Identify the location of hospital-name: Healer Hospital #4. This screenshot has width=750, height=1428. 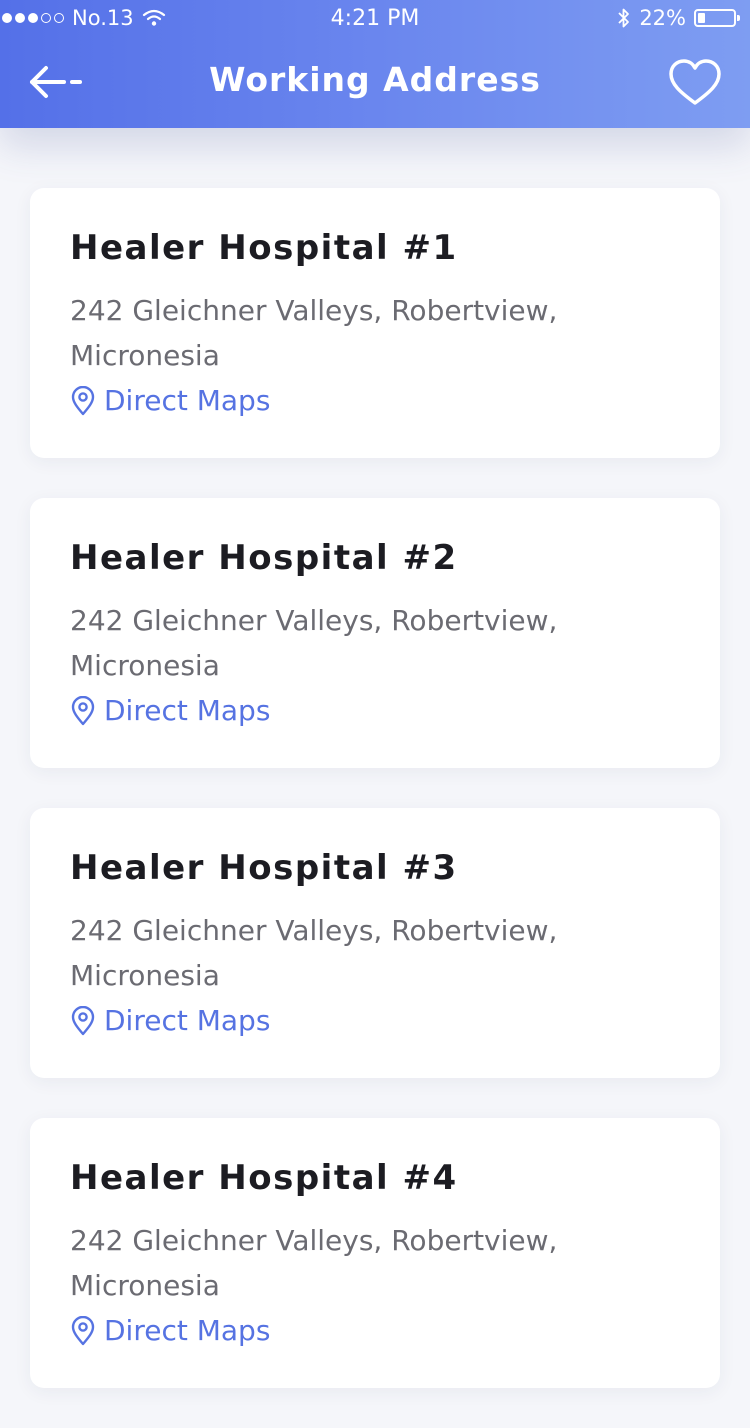
(264, 1178).